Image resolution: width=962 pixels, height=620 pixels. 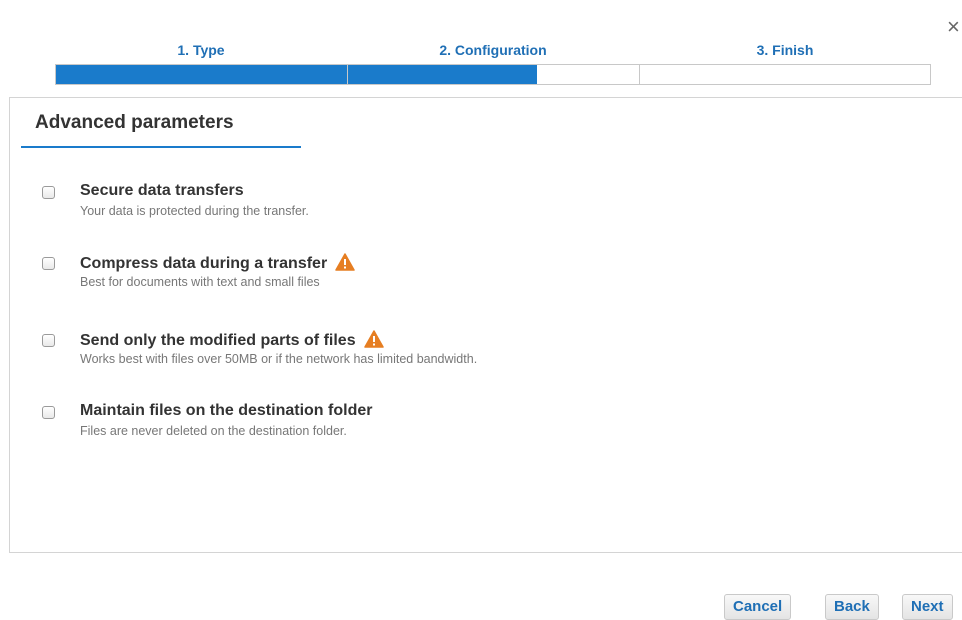 I want to click on step-configuration-label: 2. Configuration, so click(x=493, y=50).